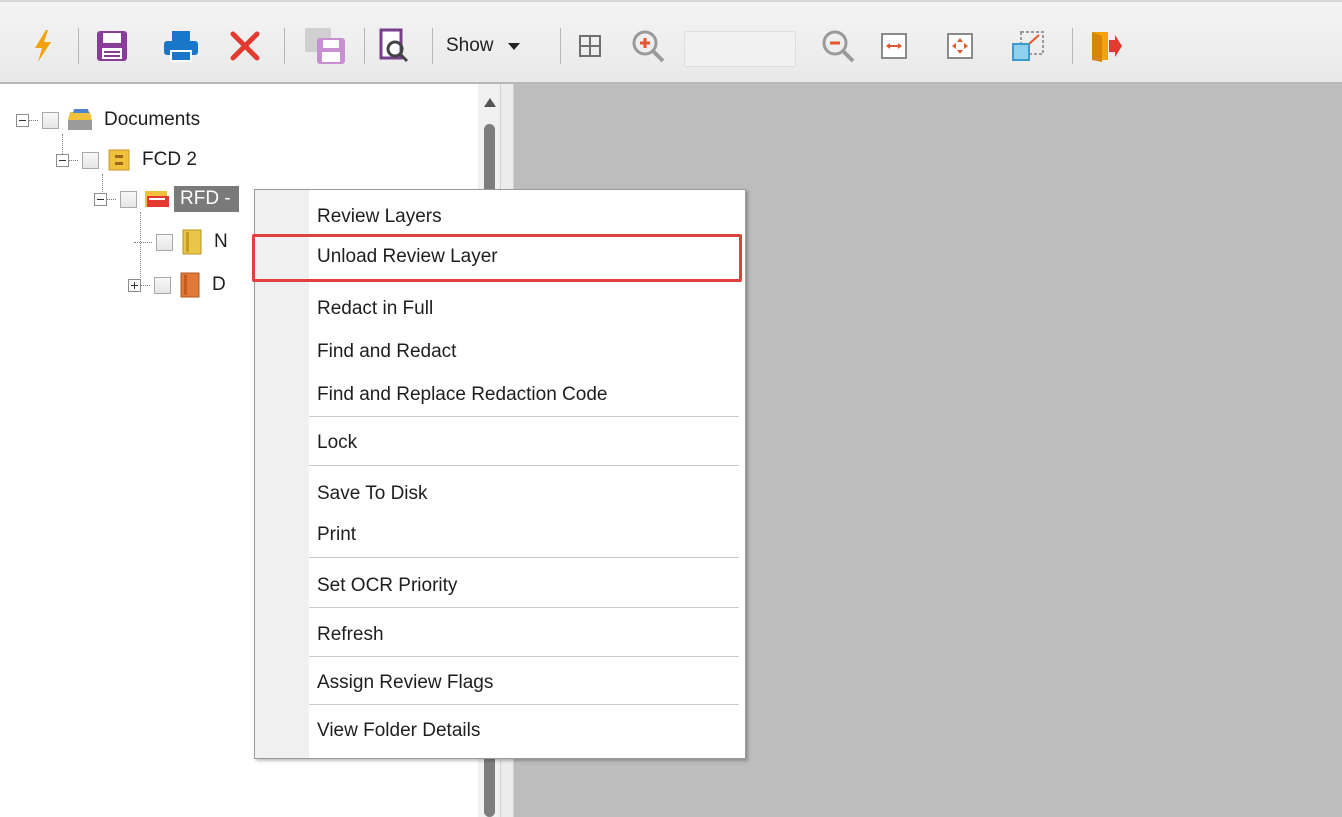  What do you see at coordinates (387, 586) in the screenshot?
I see `menu-item-set-ocr-priority: Set OCR Priority` at bounding box center [387, 586].